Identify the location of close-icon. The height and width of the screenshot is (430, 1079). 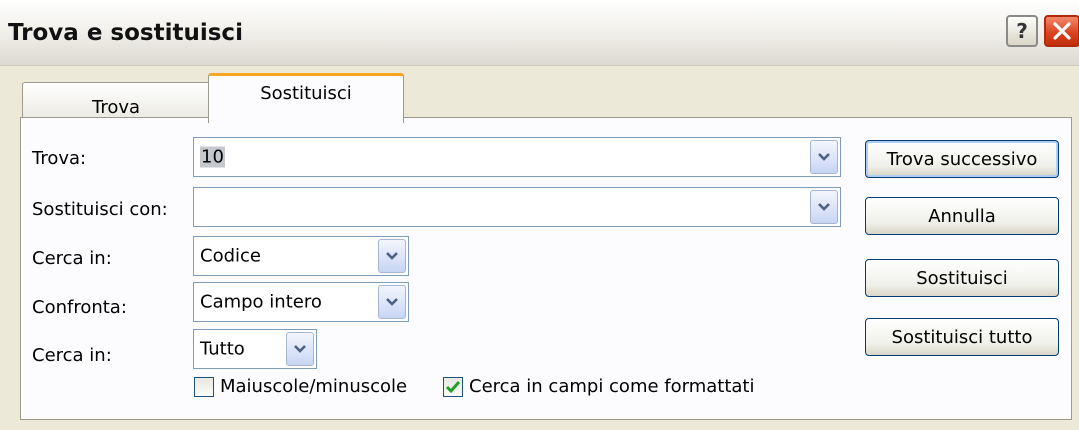
(1062, 31).